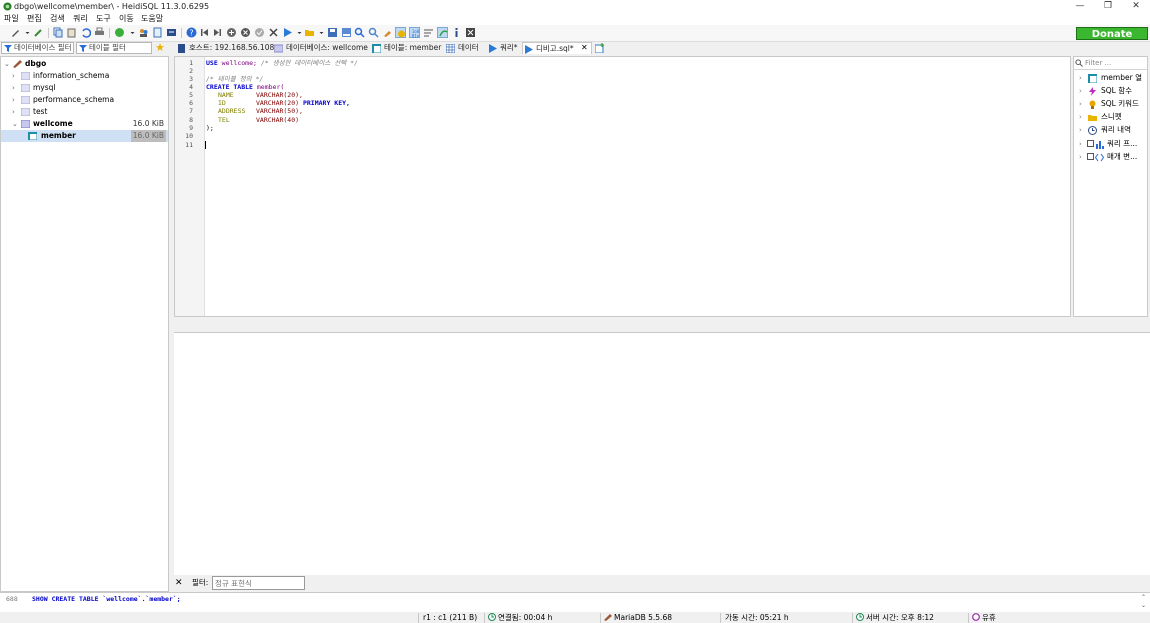  What do you see at coordinates (502, 48) in the screenshot?
I see `tab-query: 쿼리*` at bounding box center [502, 48].